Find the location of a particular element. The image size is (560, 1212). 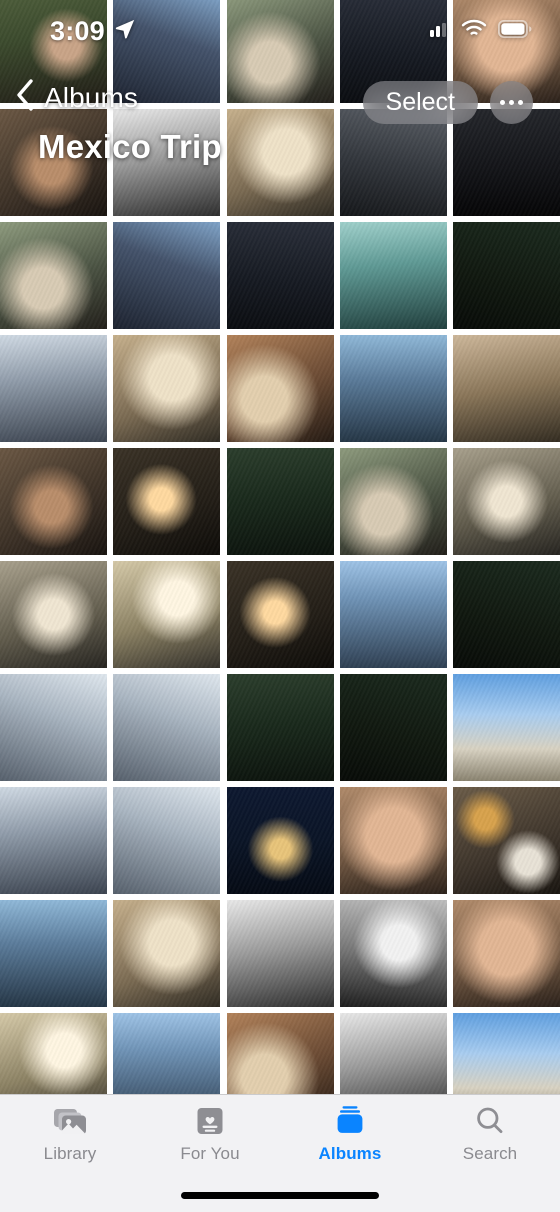

back-button-label: Albums is located at coordinates (91, 97).